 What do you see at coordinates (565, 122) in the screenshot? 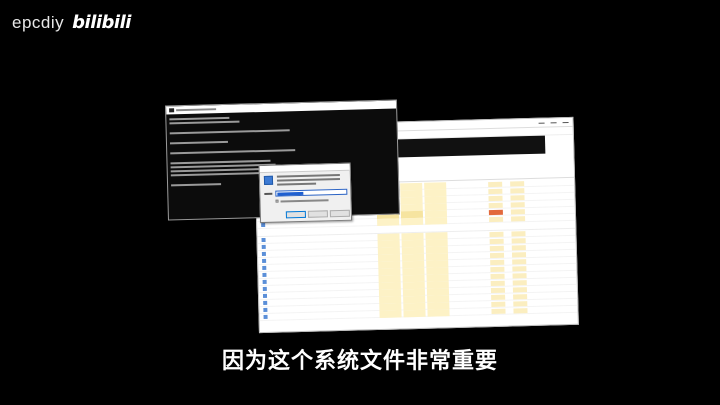
I see `close-icon` at bounding box center [565, 122].